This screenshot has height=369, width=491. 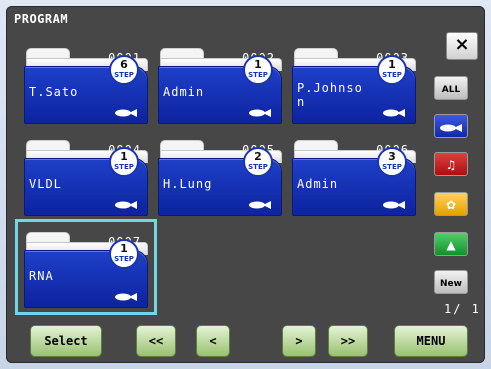 What do you see at coordinates (462, 309) in the screenshot?
I see `page-indicator: 1/ 1` at bounding box center [462, 309].